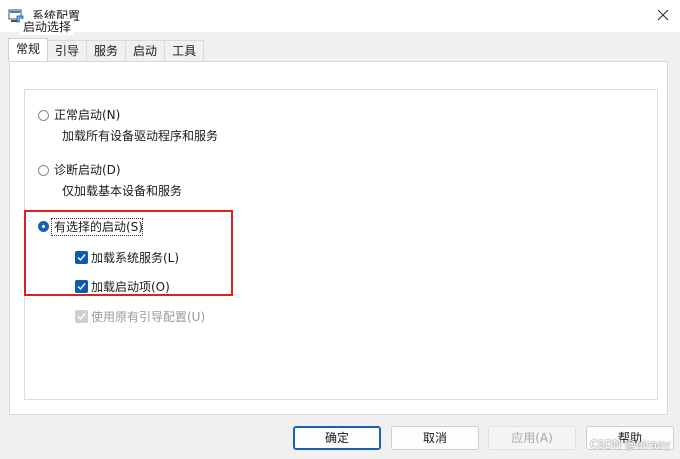  What do you see at coordinates (28, 49) in the screenshot?
I see `tab-general: 常规` at bounding box center [28, 49].